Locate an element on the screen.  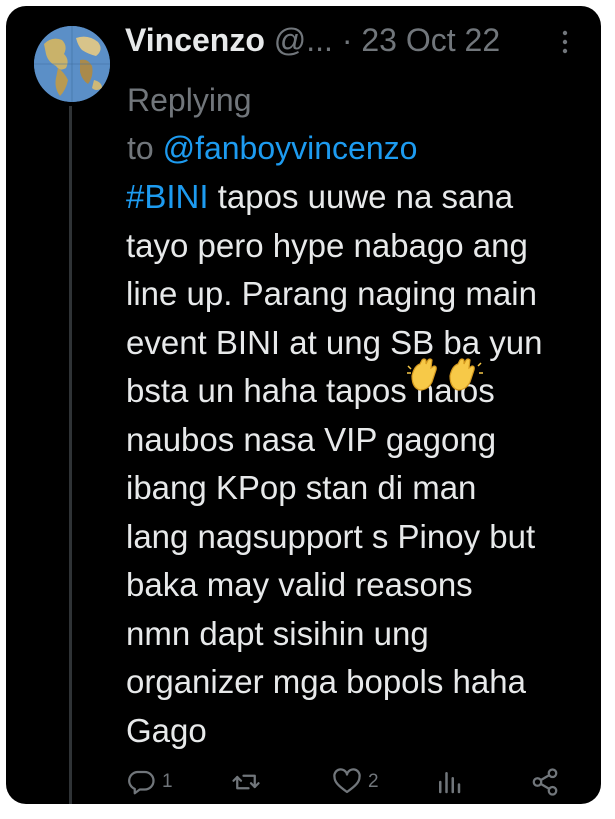
tweet-line: ibang KPop stan di man is located at coordinates (301, 487).